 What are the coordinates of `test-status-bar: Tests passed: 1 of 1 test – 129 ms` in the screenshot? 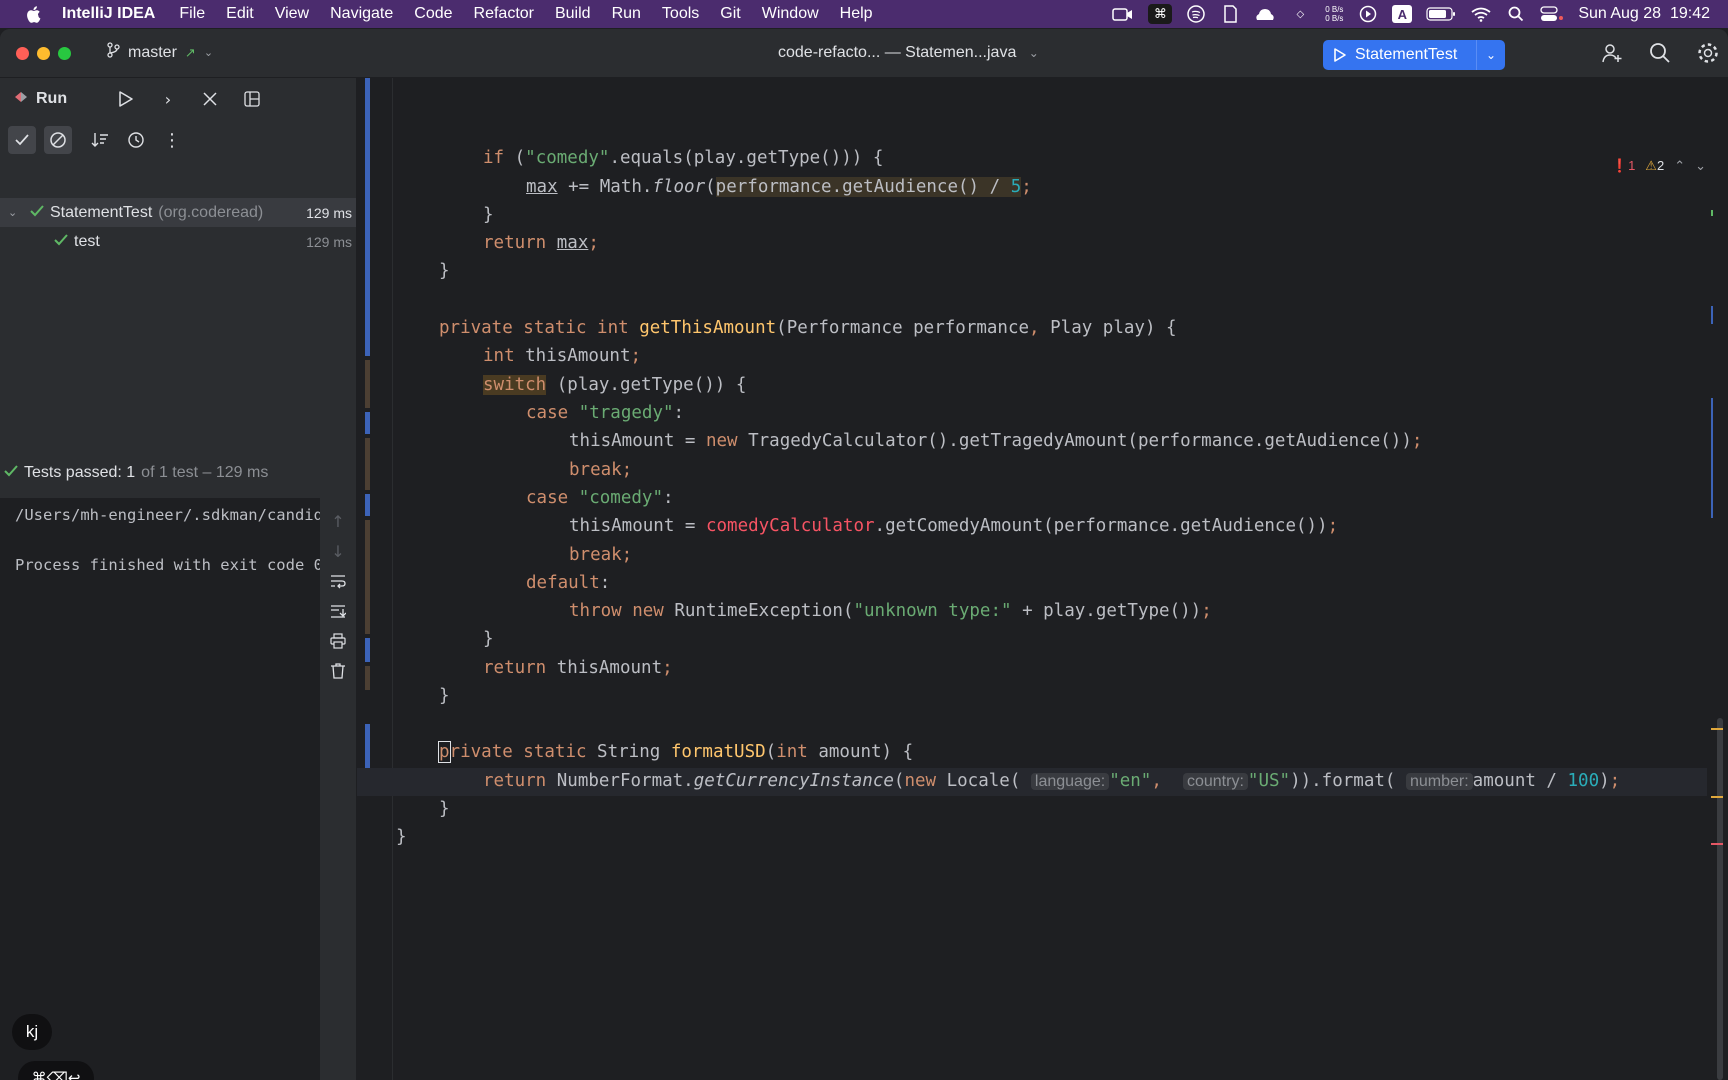 It's located at (136, 473).